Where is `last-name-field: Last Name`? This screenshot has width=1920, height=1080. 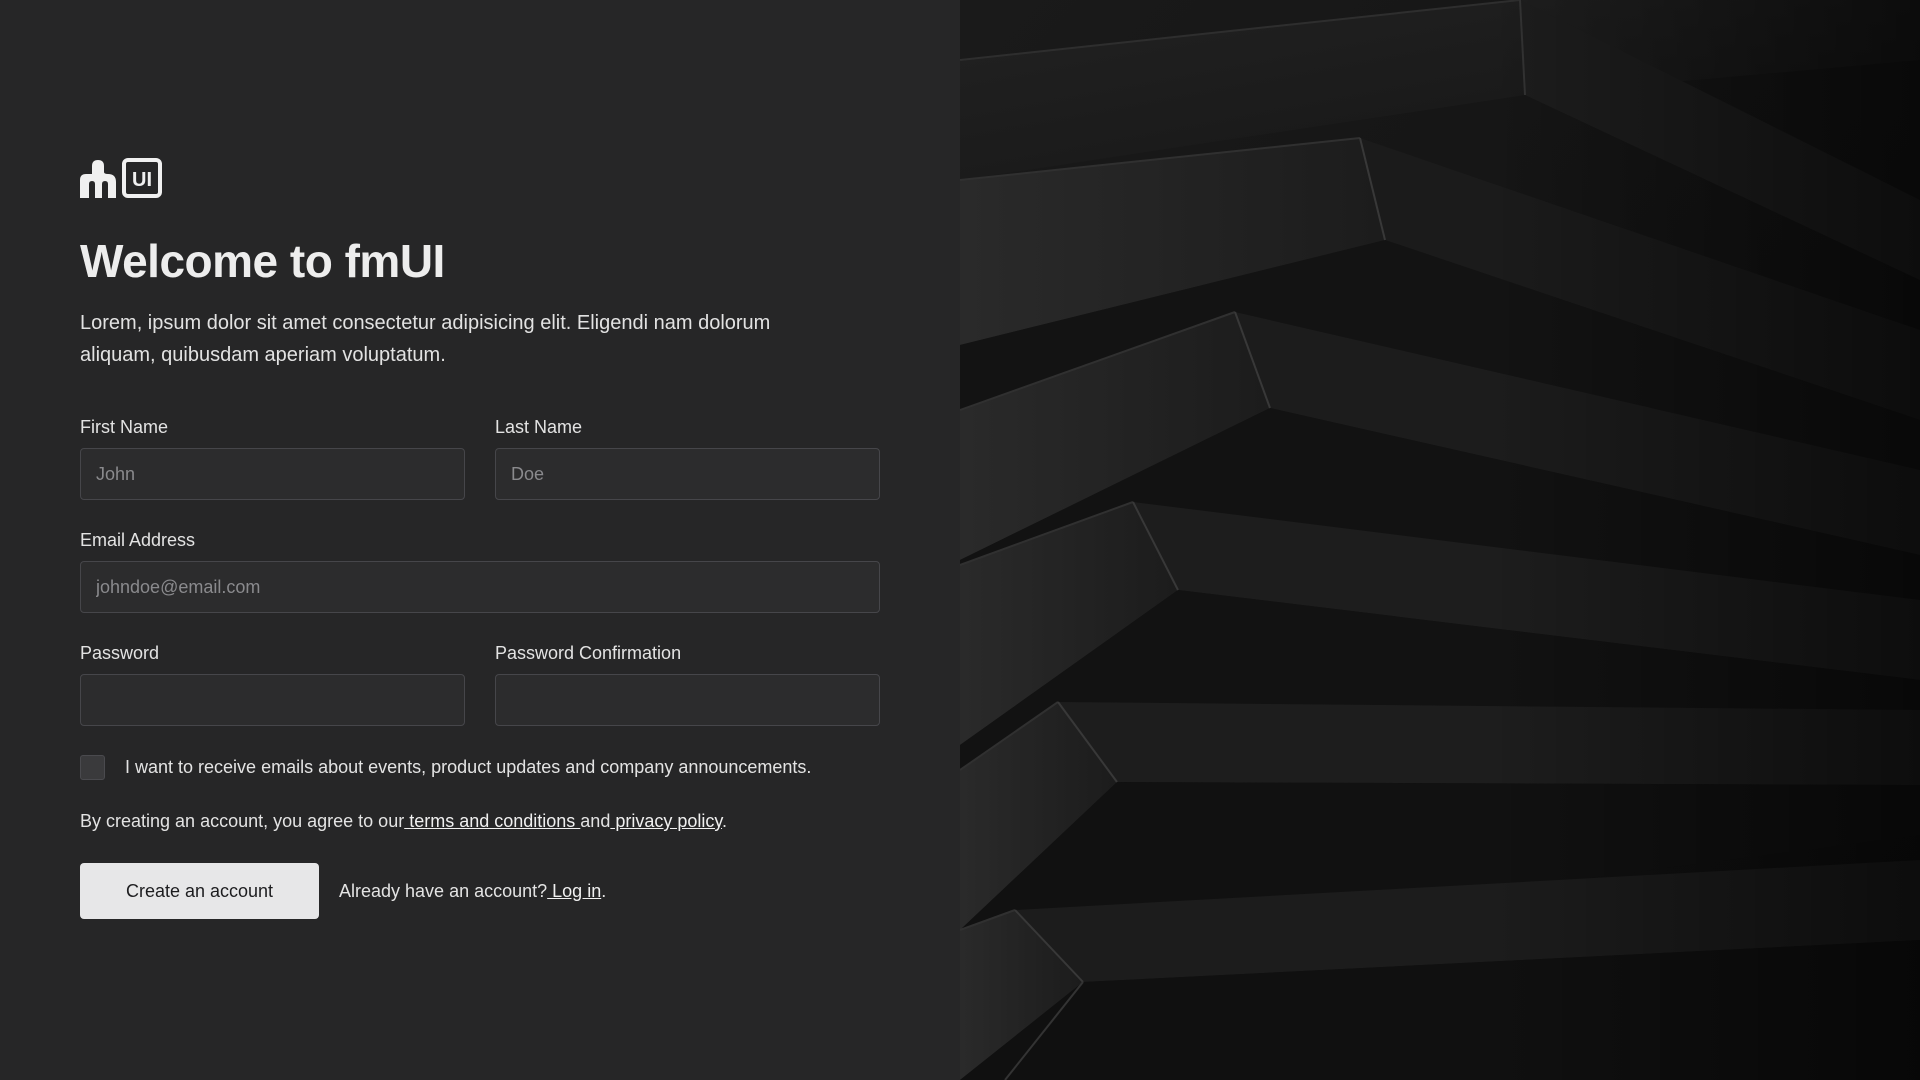
last-name-field: Last Name is located at coordinates (687, 458).